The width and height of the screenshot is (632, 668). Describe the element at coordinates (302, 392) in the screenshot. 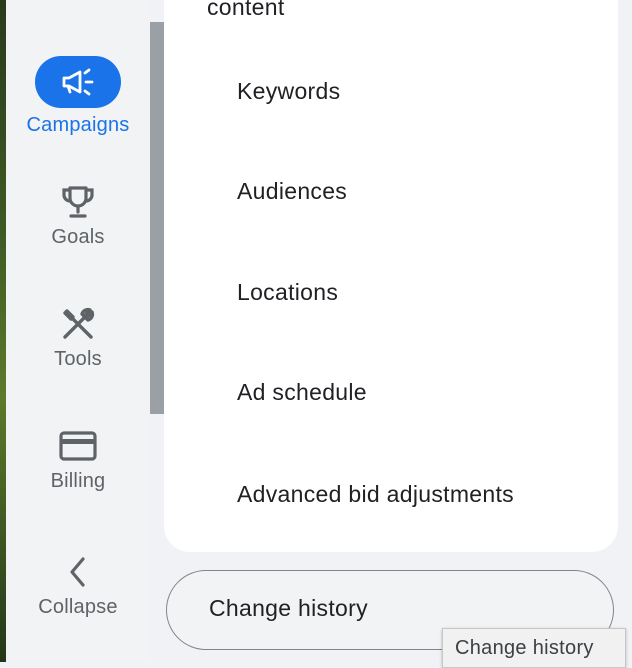

I see `menu-item-ad-schedule: Ad schedule` at that location.